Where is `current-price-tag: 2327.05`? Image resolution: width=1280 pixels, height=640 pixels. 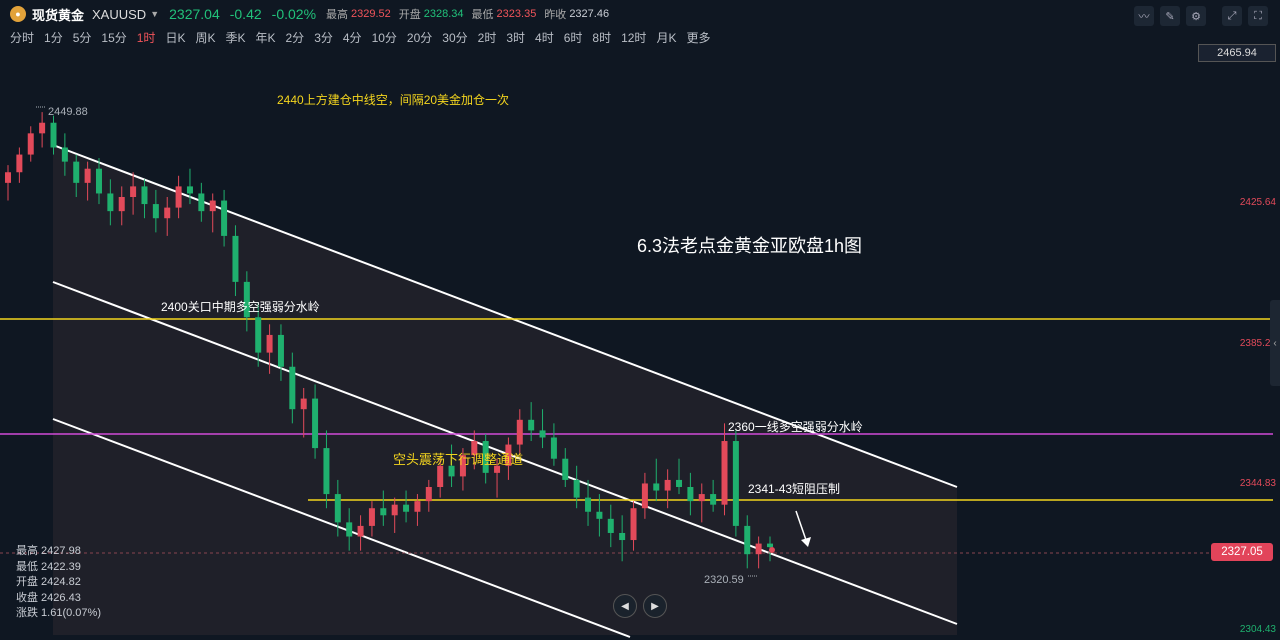 current-price-tag: 2327.05 is located at coordinates (1242, 552).